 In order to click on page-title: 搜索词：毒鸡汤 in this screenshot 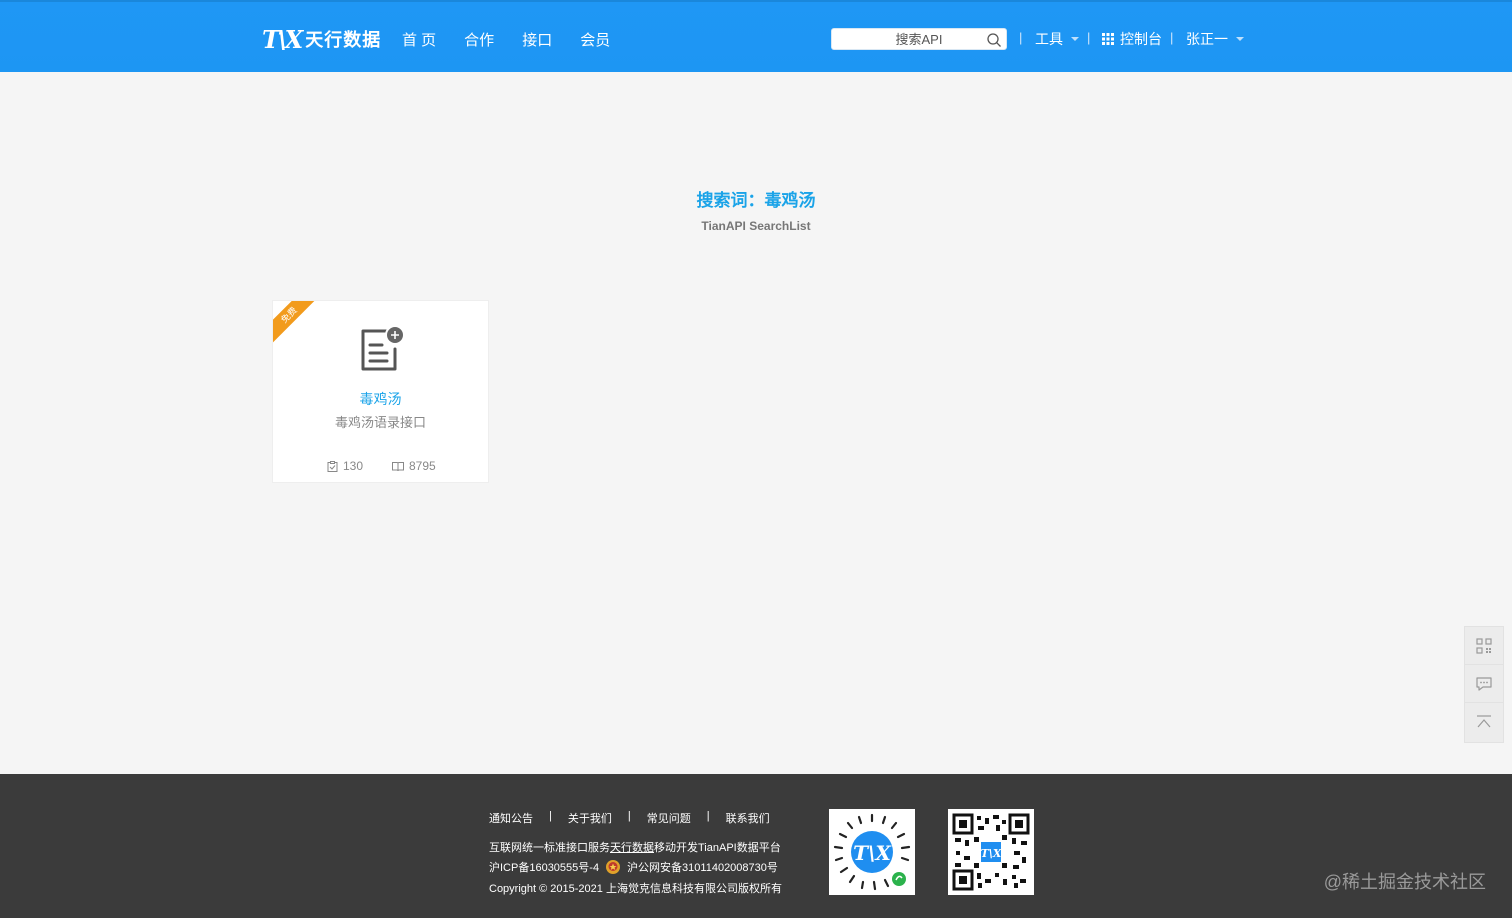, I will do `click(756, 200)`.